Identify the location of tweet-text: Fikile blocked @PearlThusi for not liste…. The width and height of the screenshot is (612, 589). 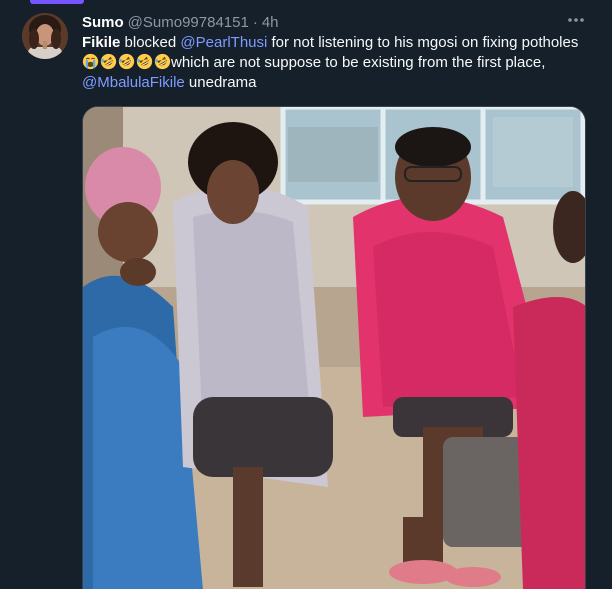
(338, 63).